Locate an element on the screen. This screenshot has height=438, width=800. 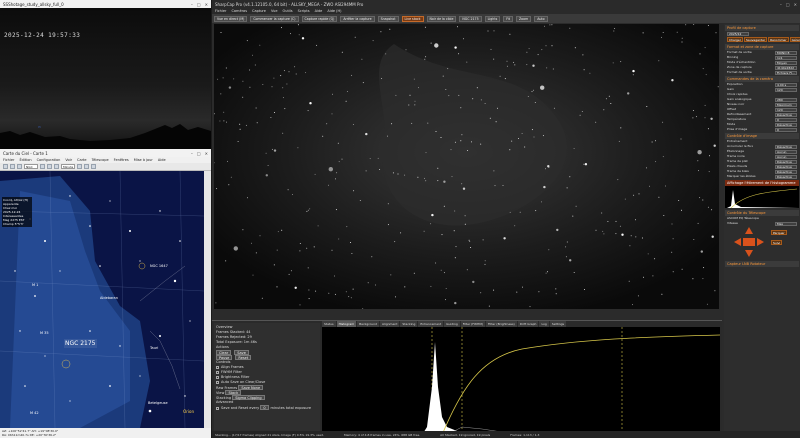
setting-value: 4.00 s is located at coordinates (786, 84).